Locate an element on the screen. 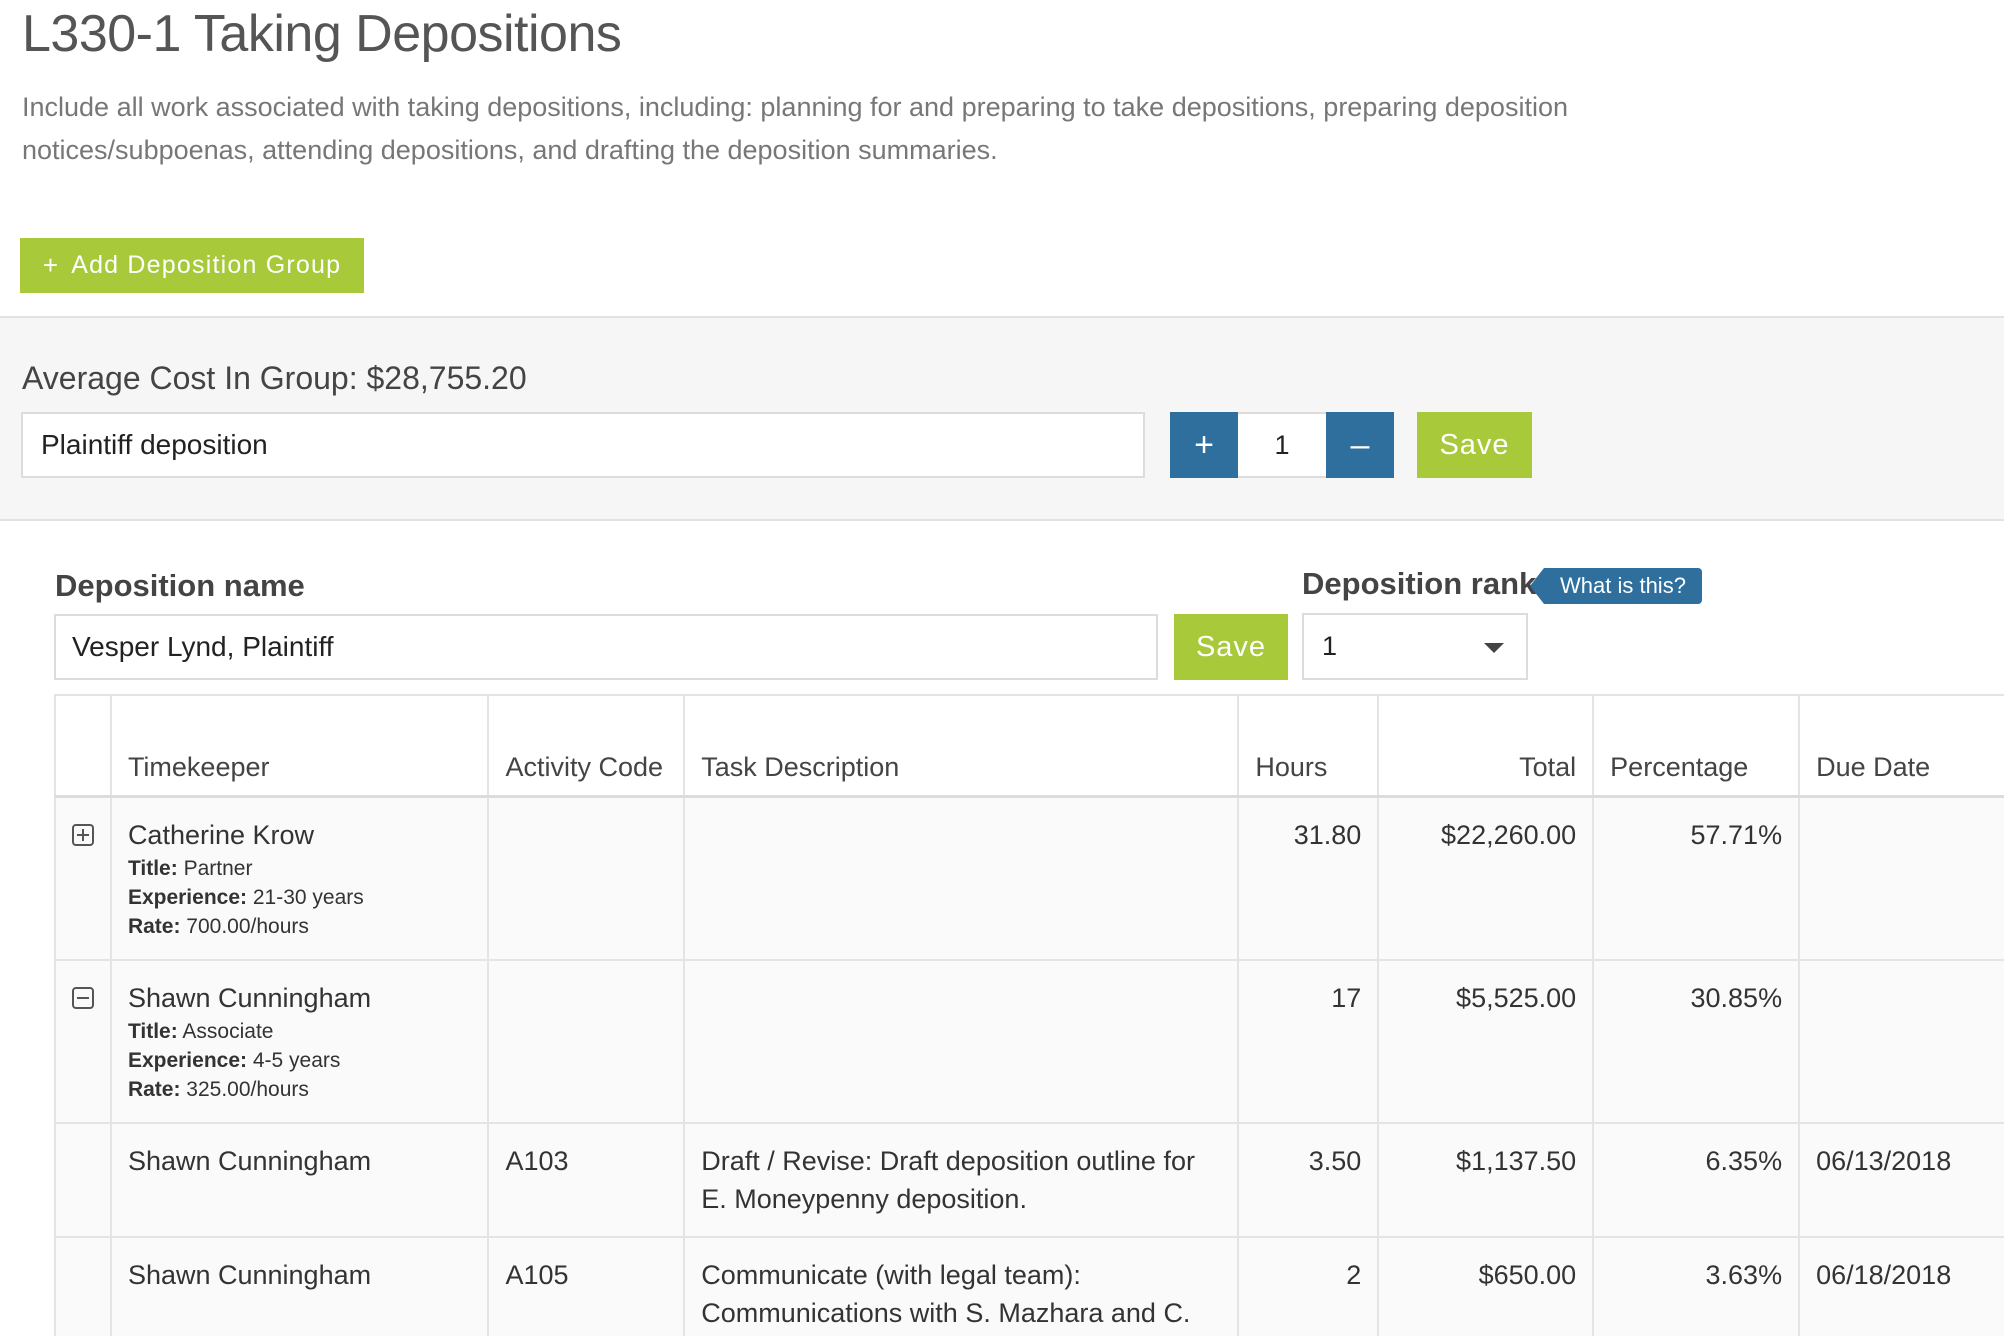 The height and width of the screenshot is (1336, 2004). percentage-cell: 3.63% is located at coordinates (1696, 1285).